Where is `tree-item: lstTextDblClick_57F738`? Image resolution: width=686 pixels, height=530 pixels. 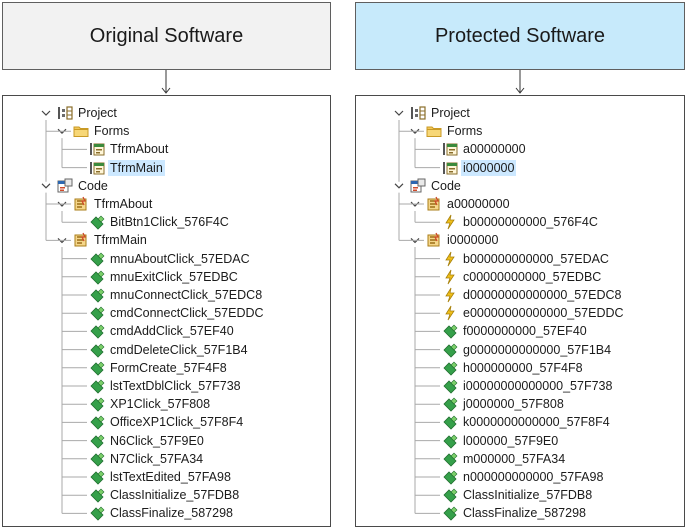 tree-item: lstTextDblClick_57F738 is located at coordinates (166, 386).